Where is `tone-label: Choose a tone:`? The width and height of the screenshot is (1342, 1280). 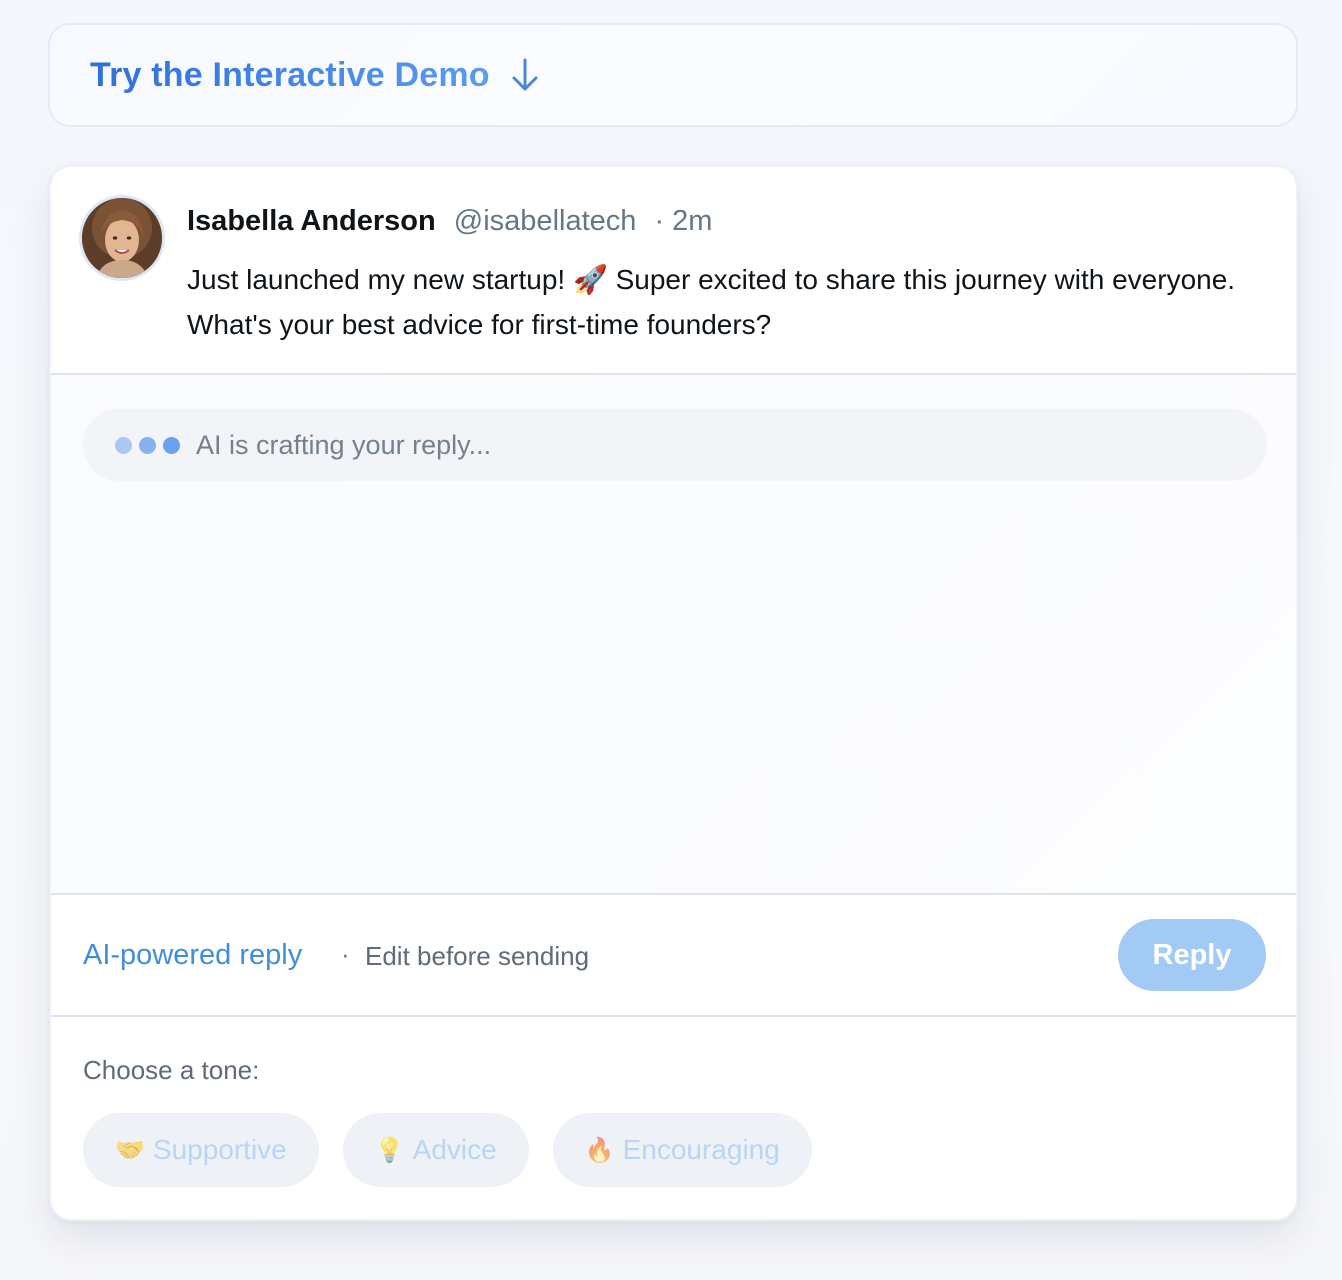 tone-label: Choose a tone: is located at coordinates (171, 1070).